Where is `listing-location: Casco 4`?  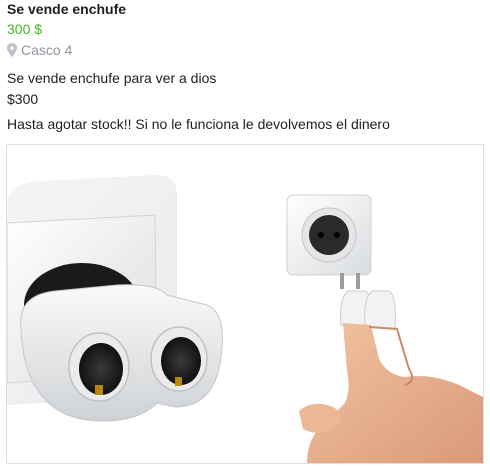 listing-location: Casco 4 is located at coordinates (39, 50).